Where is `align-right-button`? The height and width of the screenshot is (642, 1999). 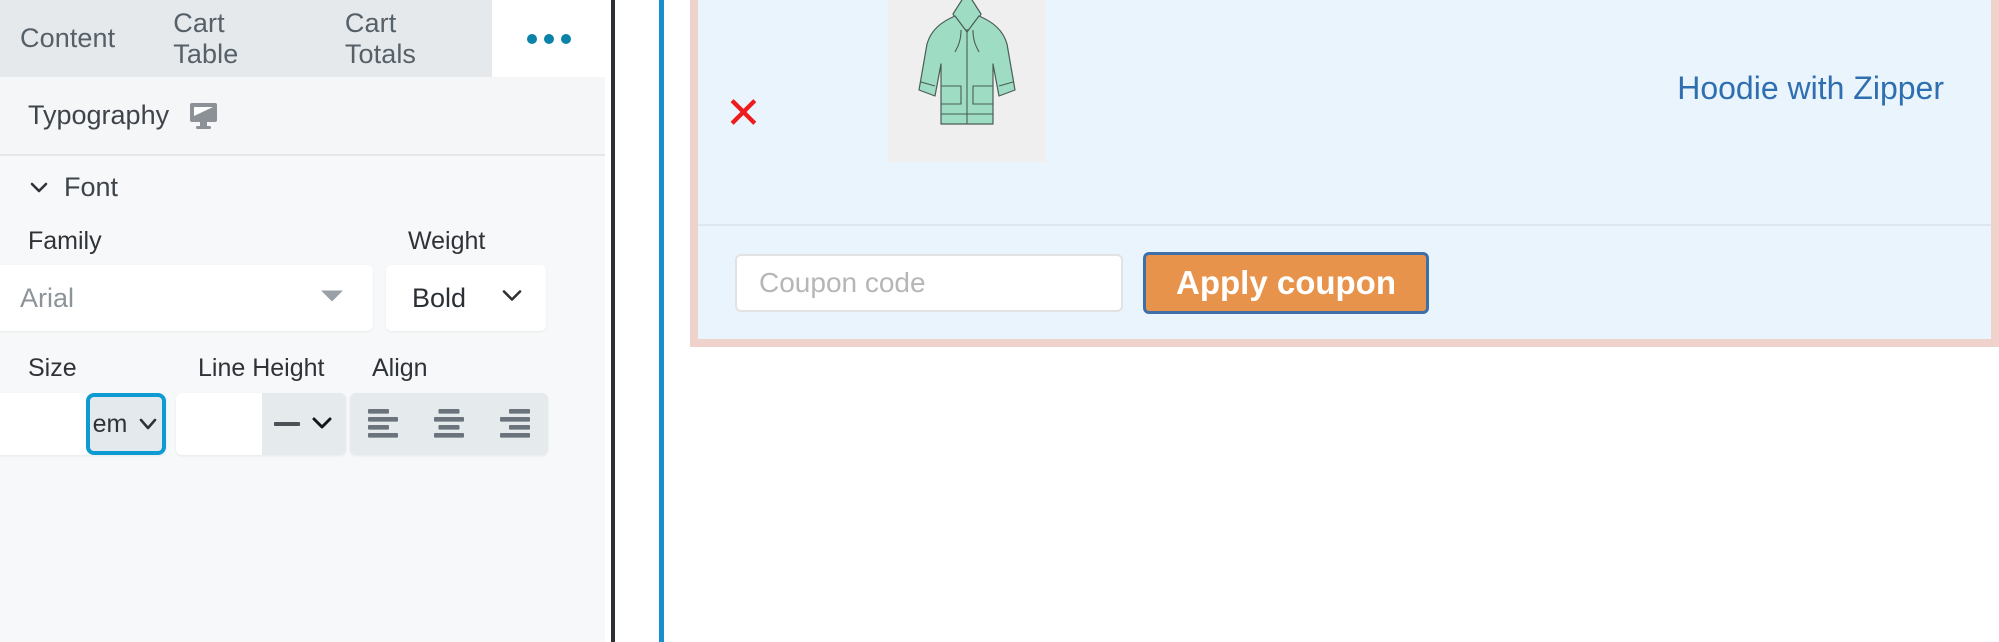
align-right-button is located at coordinates (515, 424).